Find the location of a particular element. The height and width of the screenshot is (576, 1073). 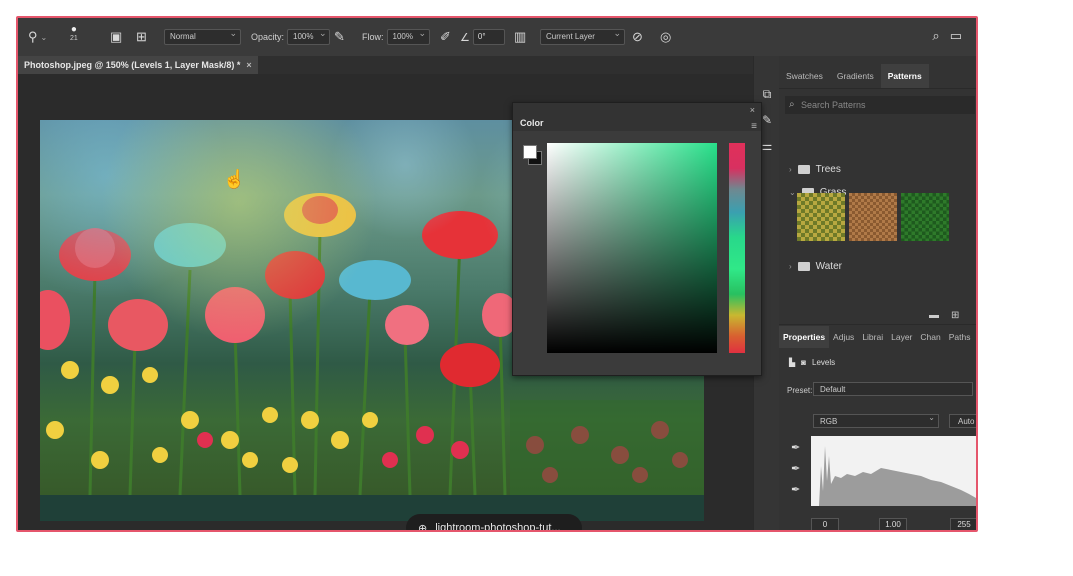

flow-control: Flow: 100% is located at coordinates (396, 36).